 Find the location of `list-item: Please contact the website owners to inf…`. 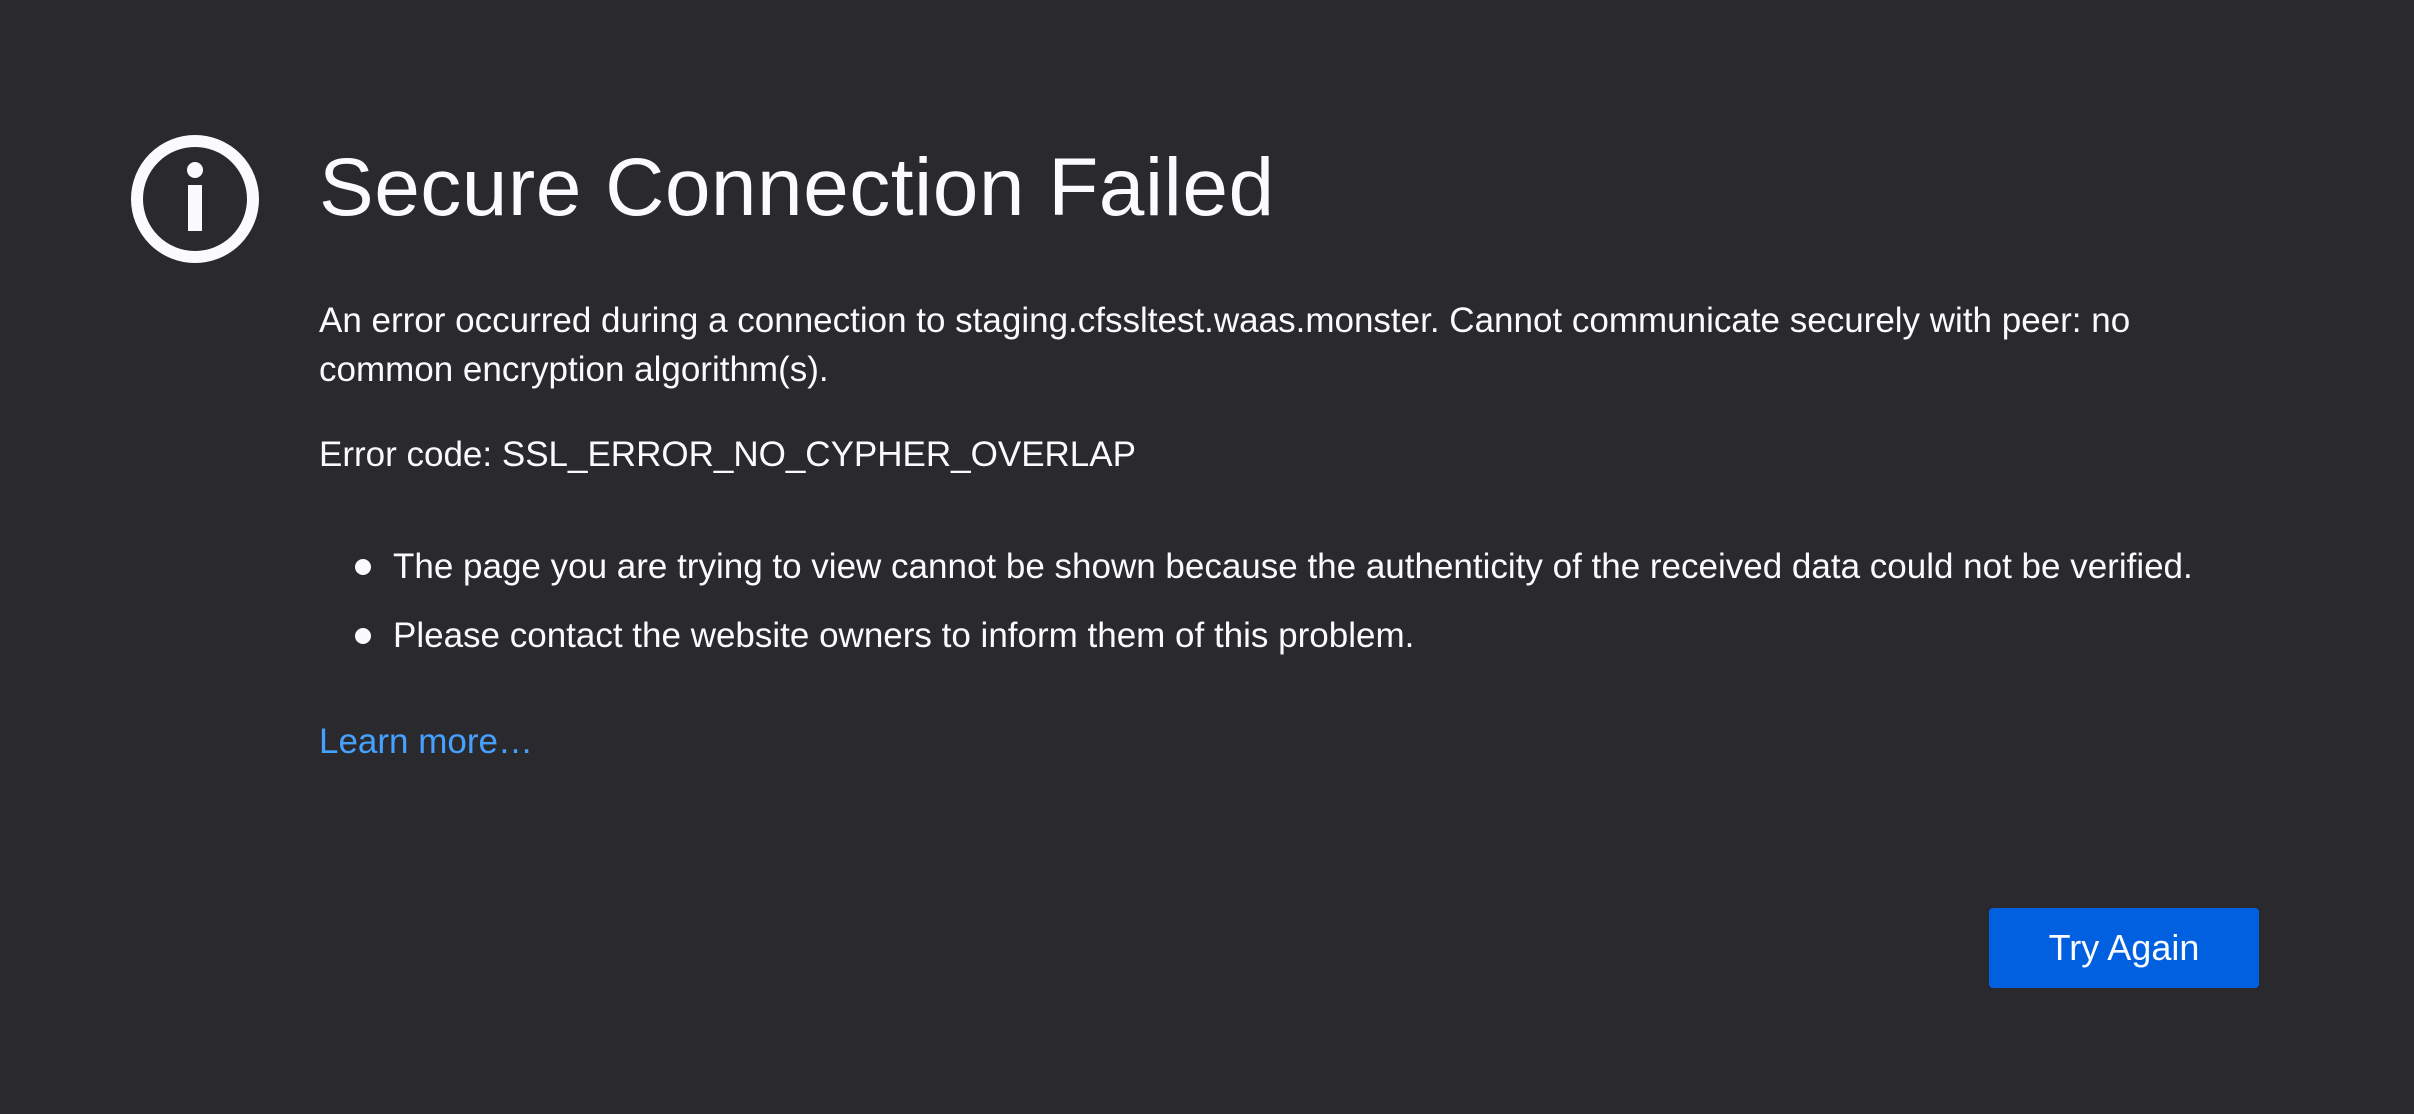

list-item: Please contact the website owners to inf… is located at coordinates (1307, 635).